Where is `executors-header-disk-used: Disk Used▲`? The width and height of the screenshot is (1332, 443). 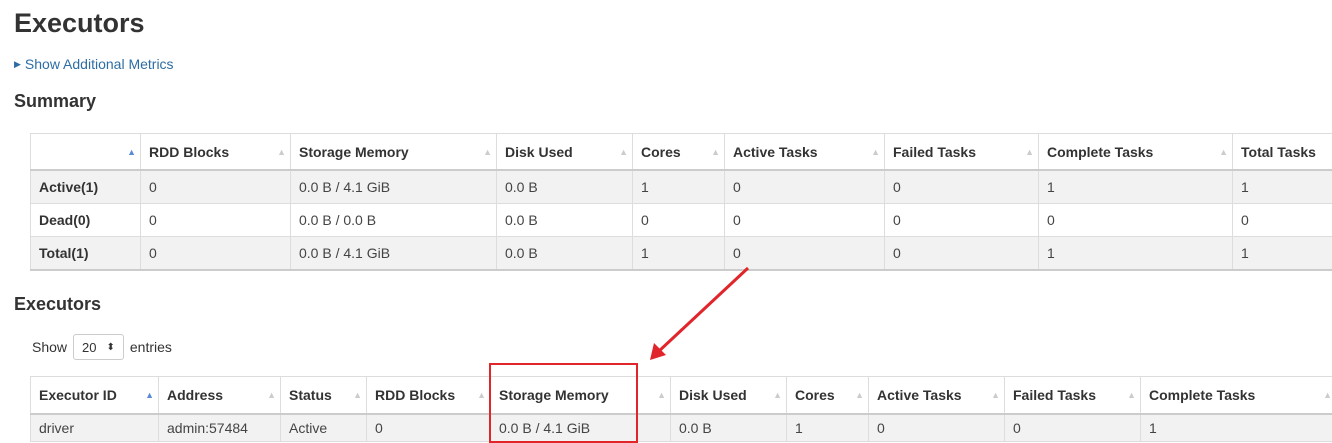 executors-header-disk-used: Disk Used▲ is located at coordinates (729, 396).